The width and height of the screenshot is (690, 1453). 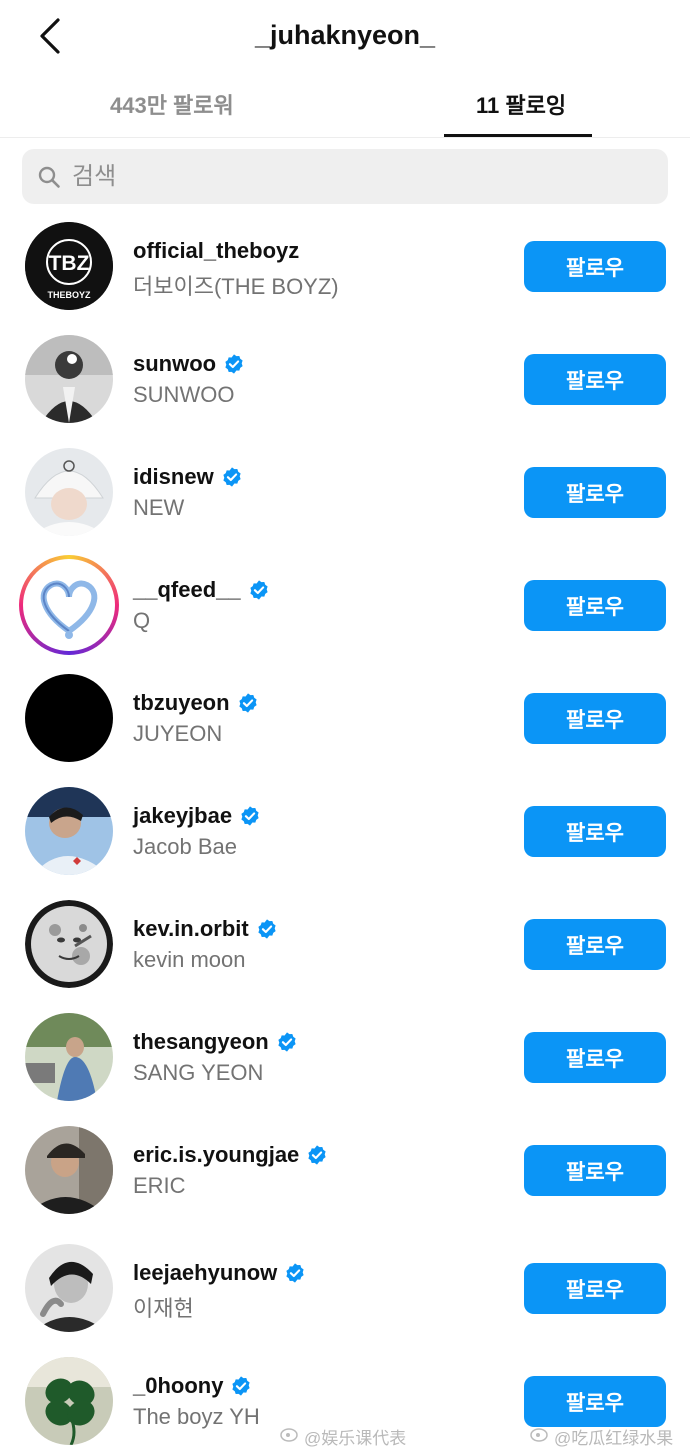 I want to click on page-title: _juhaknyeon_, so click(x=345, y=35).